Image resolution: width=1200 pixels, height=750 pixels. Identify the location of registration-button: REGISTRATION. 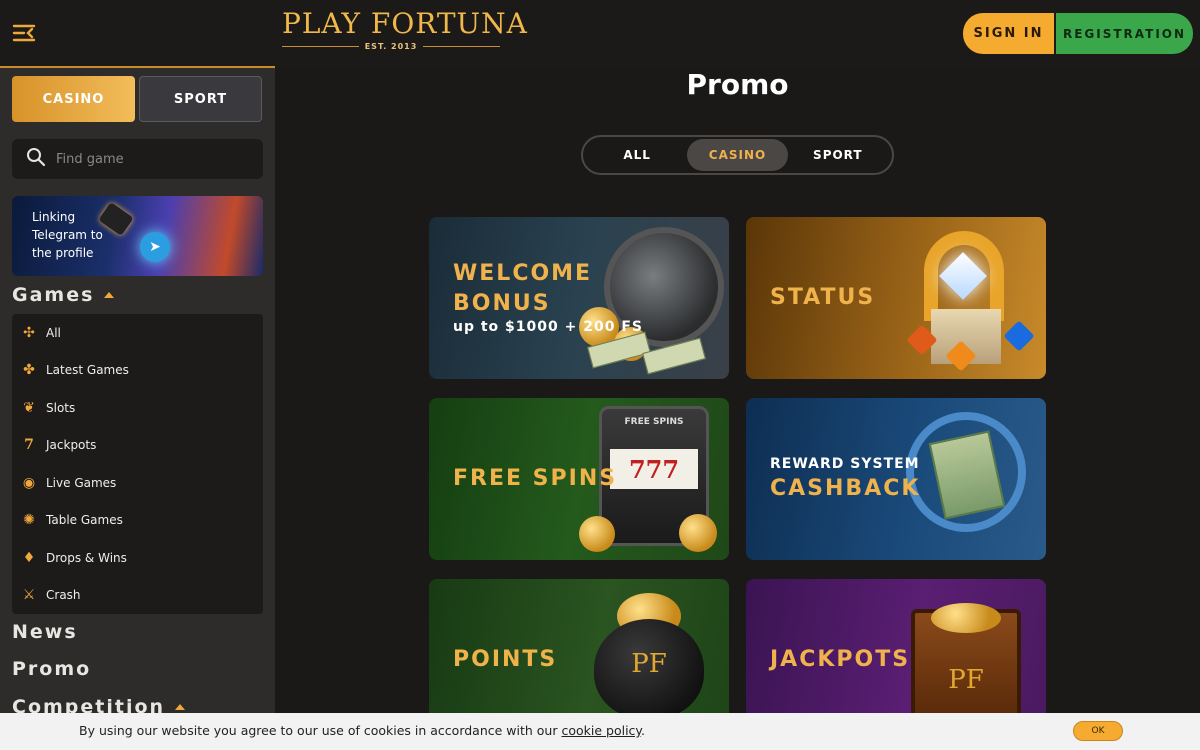
(1124, 33).